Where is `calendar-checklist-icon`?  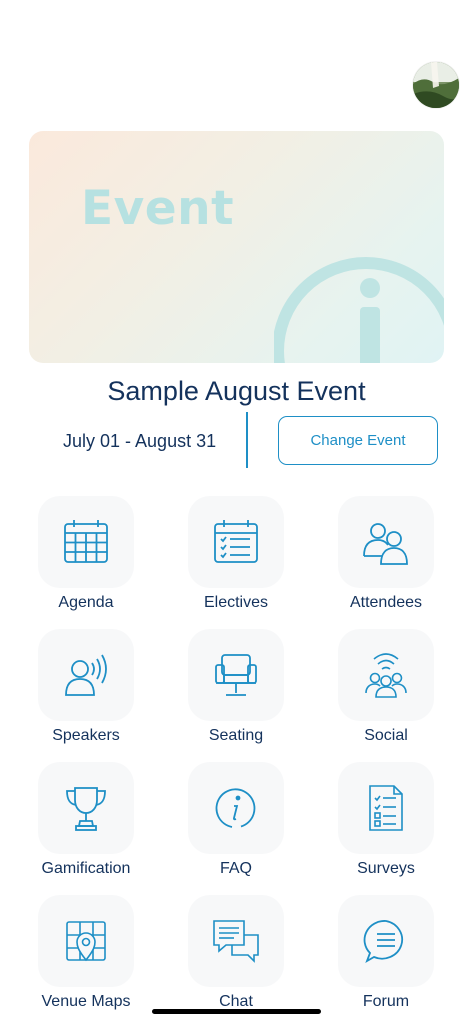
calendar-checklist-icon is located at coordinates (236, 541).